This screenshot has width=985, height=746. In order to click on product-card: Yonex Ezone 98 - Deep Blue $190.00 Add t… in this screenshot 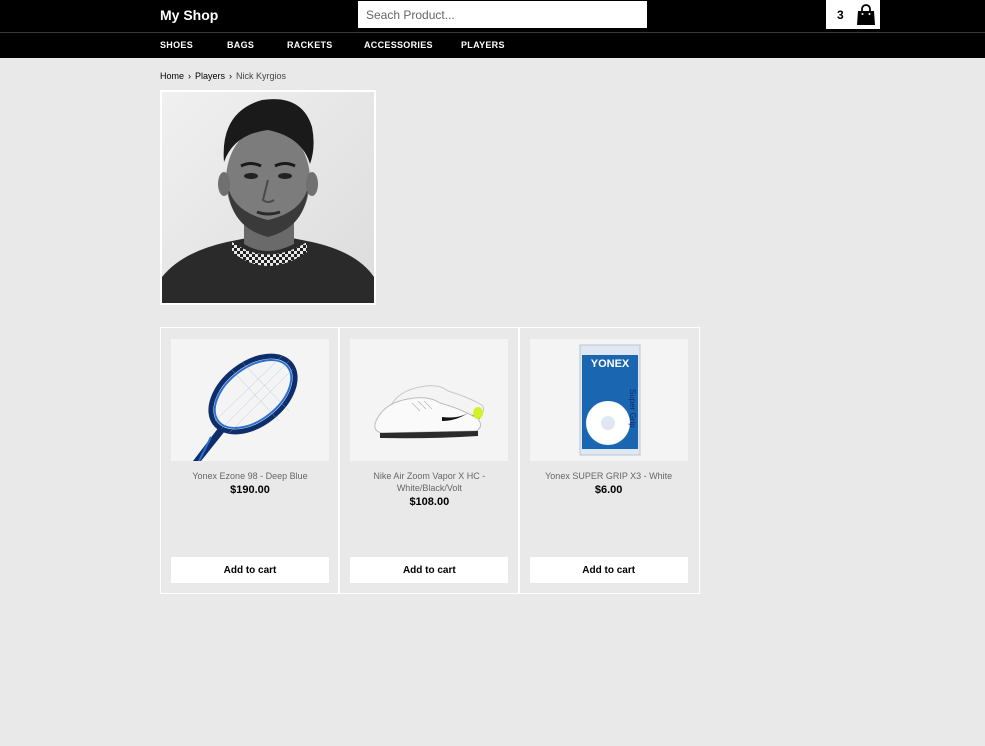, I will do `click(251, 460)`.